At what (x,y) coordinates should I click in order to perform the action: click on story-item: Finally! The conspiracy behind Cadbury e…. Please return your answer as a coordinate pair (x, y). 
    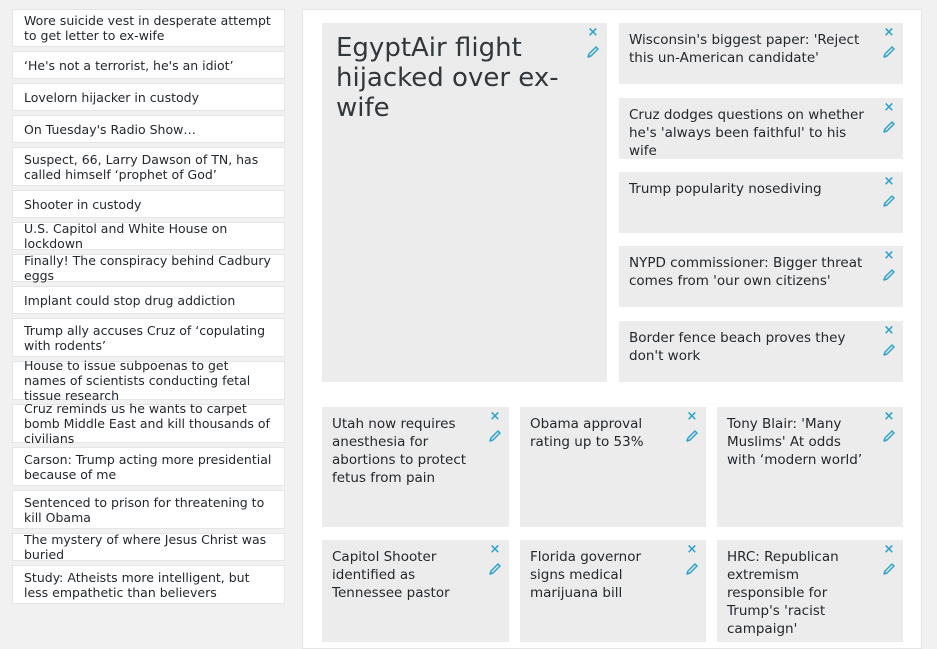
    Looking at the image, I should click on (148, 268).